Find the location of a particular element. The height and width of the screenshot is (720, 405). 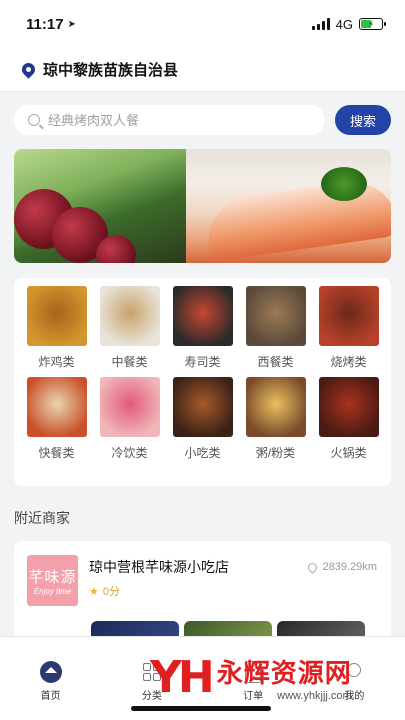

star-icon: ★ is located at coordinates (94, 591).